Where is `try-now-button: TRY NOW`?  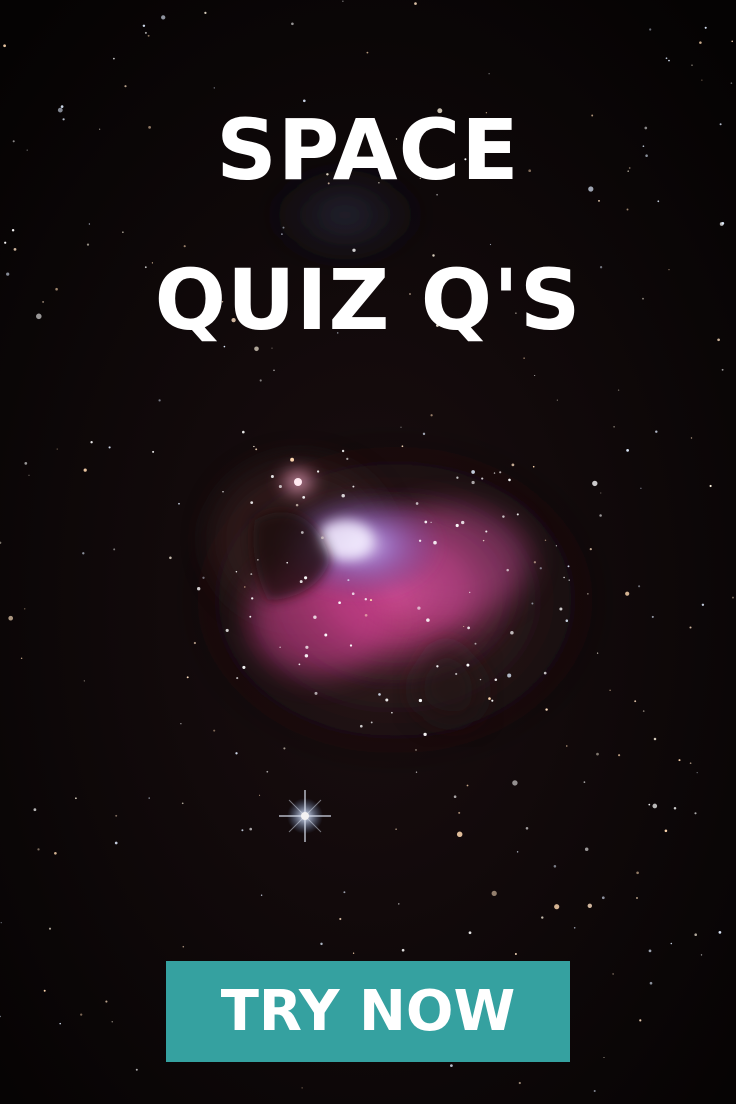
try-now-button: TRY NOW is located at coordinates (368, 1011).